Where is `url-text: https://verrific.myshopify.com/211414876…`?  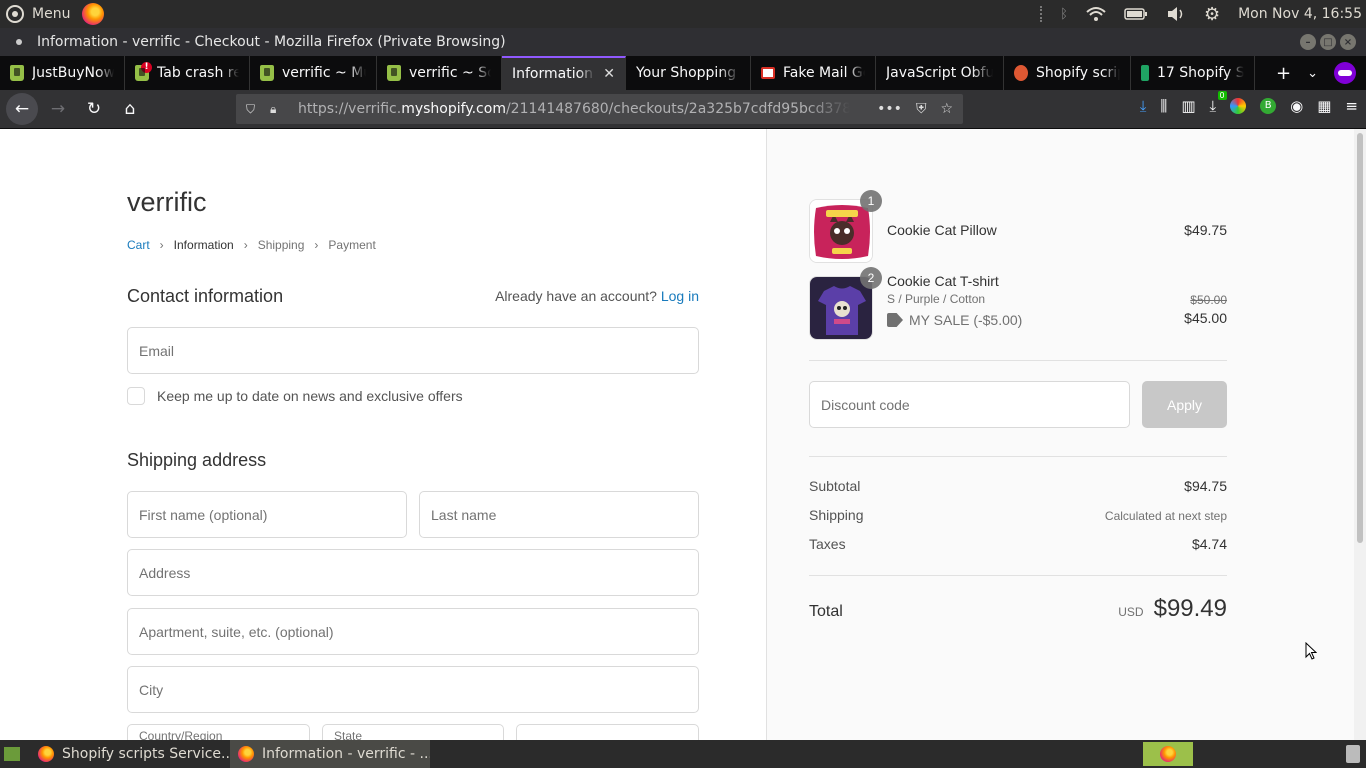
url-text: https://verrific.myshopify.com/211414876… is located at coordinates (574, 109).